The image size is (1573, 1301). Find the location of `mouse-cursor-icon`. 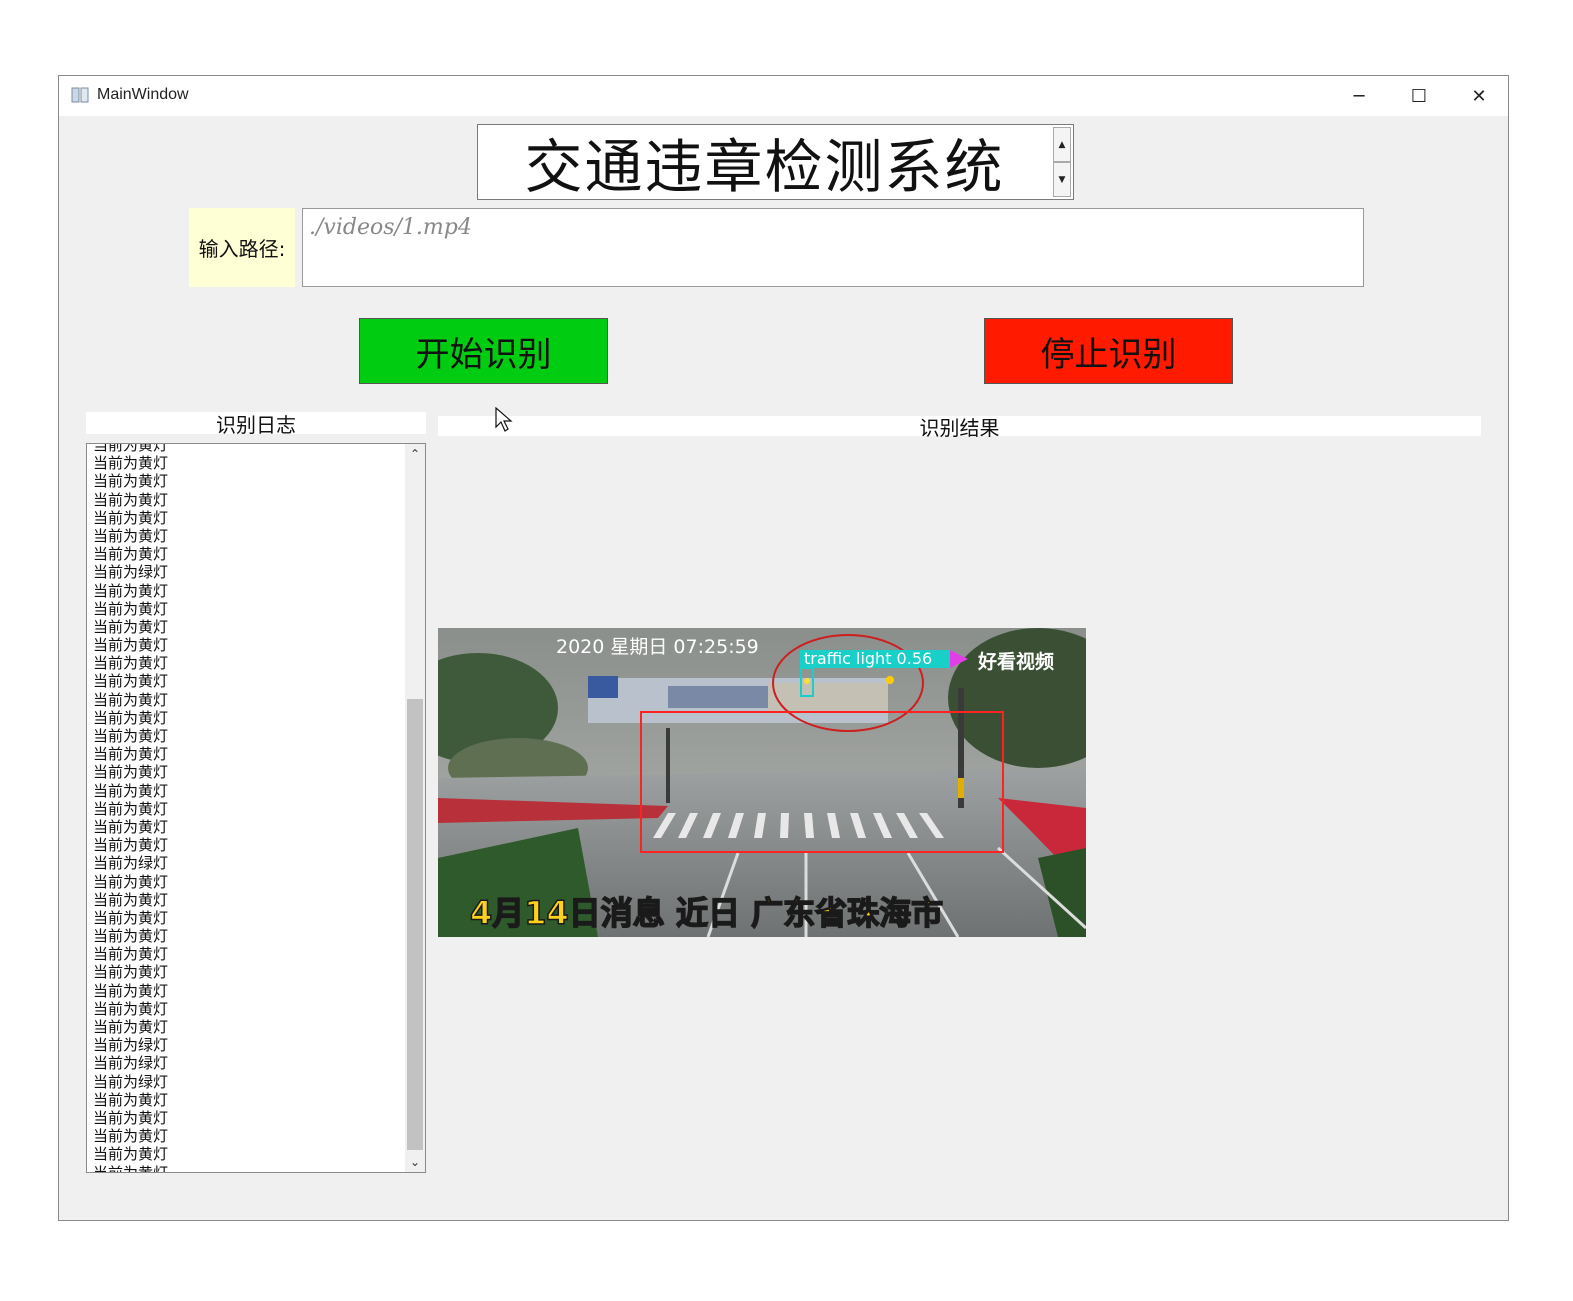

mouse-cursor-icon is located at coordinates (504, 419).